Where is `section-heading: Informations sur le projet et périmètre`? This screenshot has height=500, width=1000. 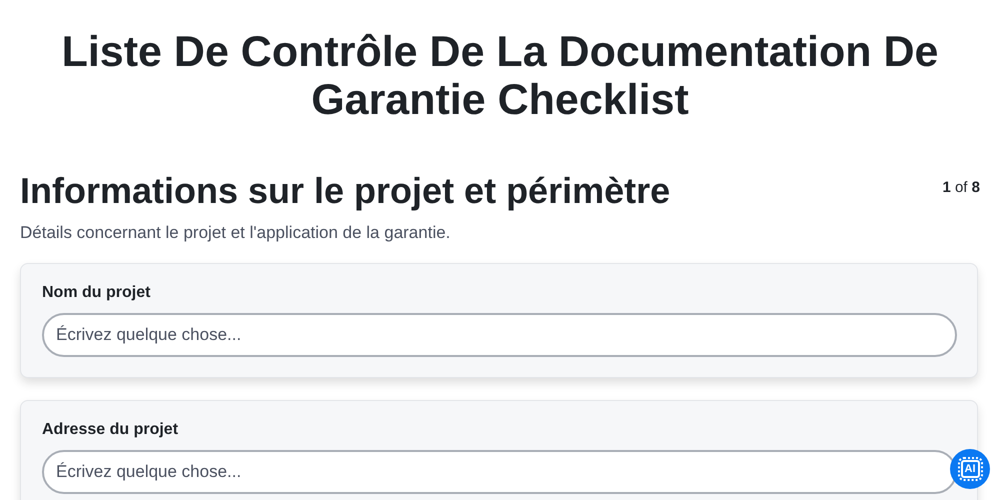
section-heading: Informations sur le projet et périmètre is located at coordinates (345, 191).